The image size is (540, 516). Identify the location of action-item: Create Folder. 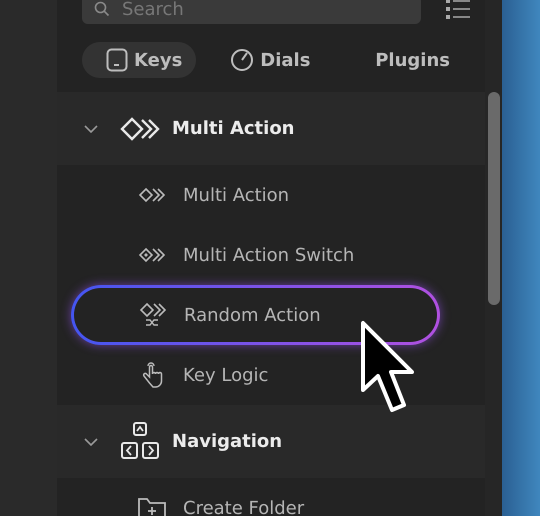
(255, 497).